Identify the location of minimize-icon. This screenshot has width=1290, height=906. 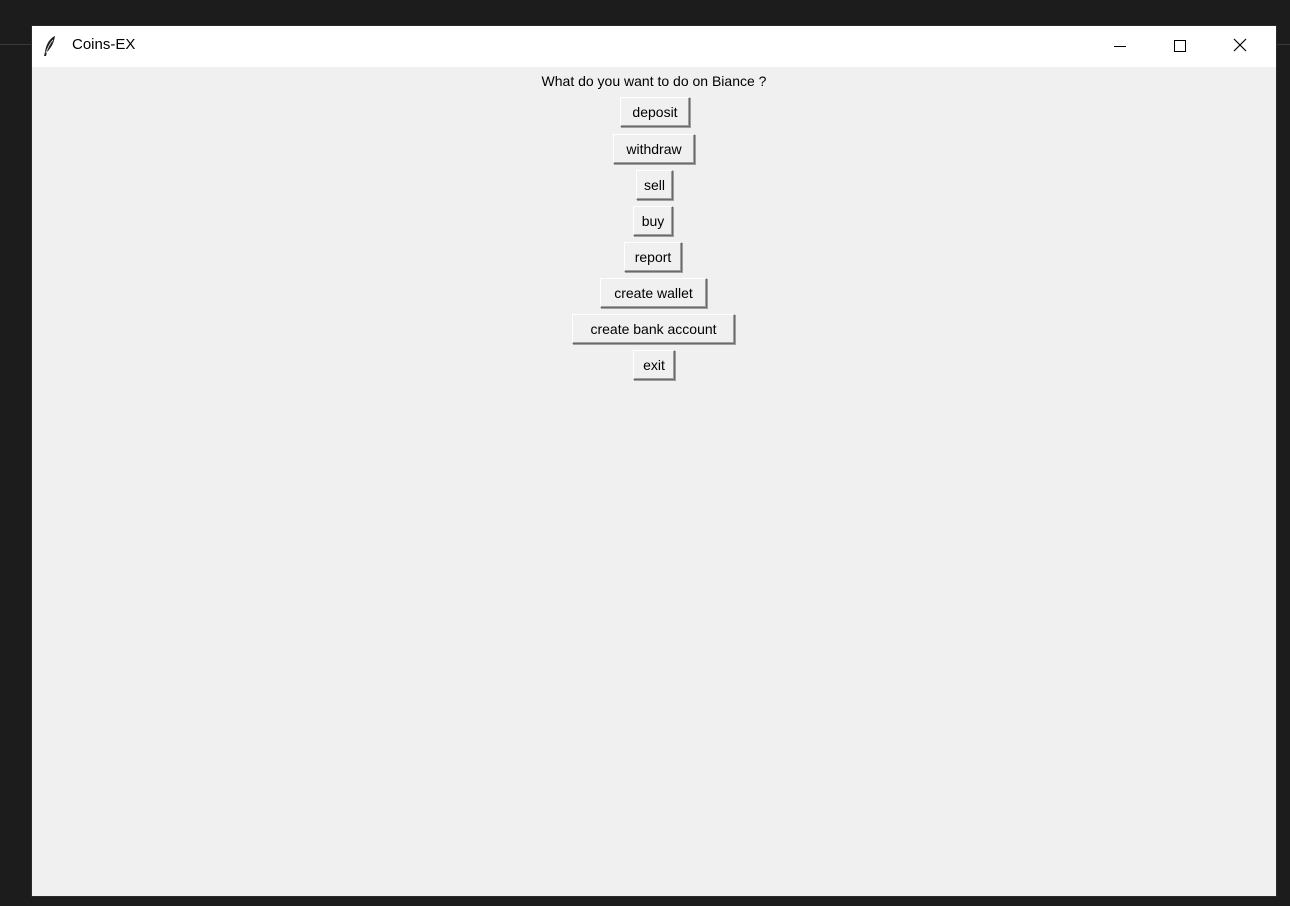
(1120, 46).